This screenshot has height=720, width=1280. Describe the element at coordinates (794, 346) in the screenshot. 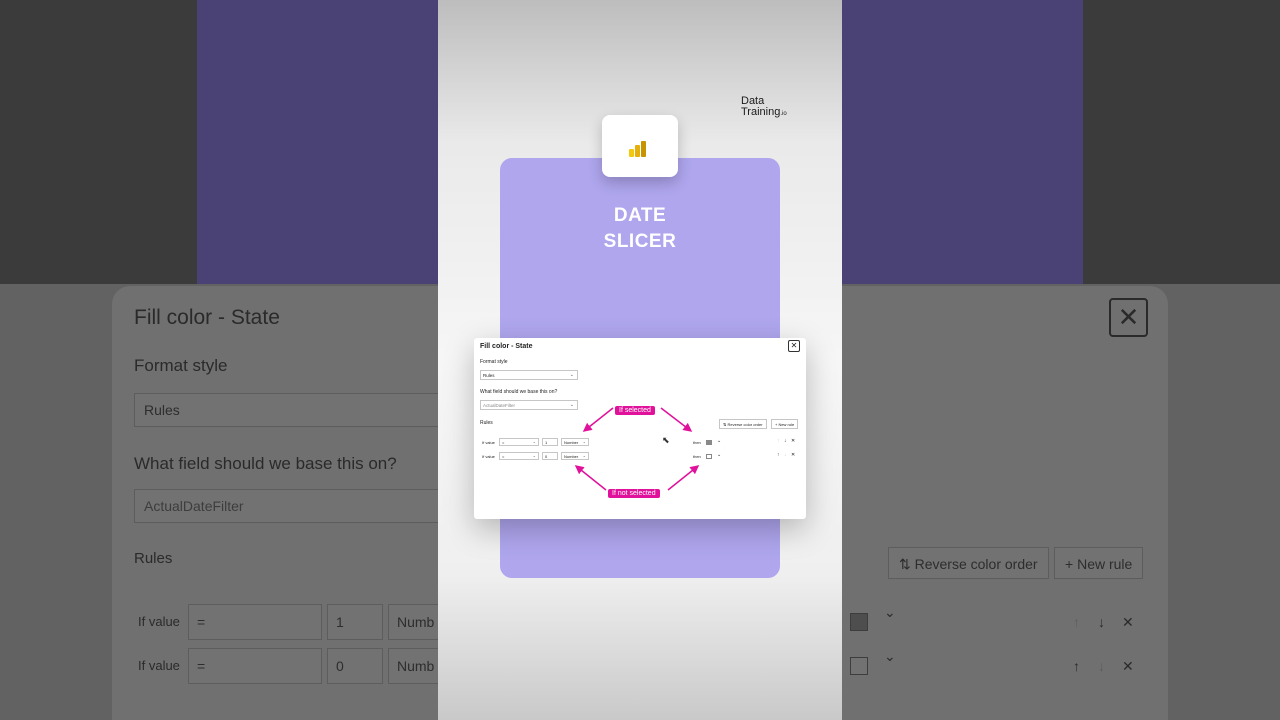

I see `close-icon: ✕` at that location.